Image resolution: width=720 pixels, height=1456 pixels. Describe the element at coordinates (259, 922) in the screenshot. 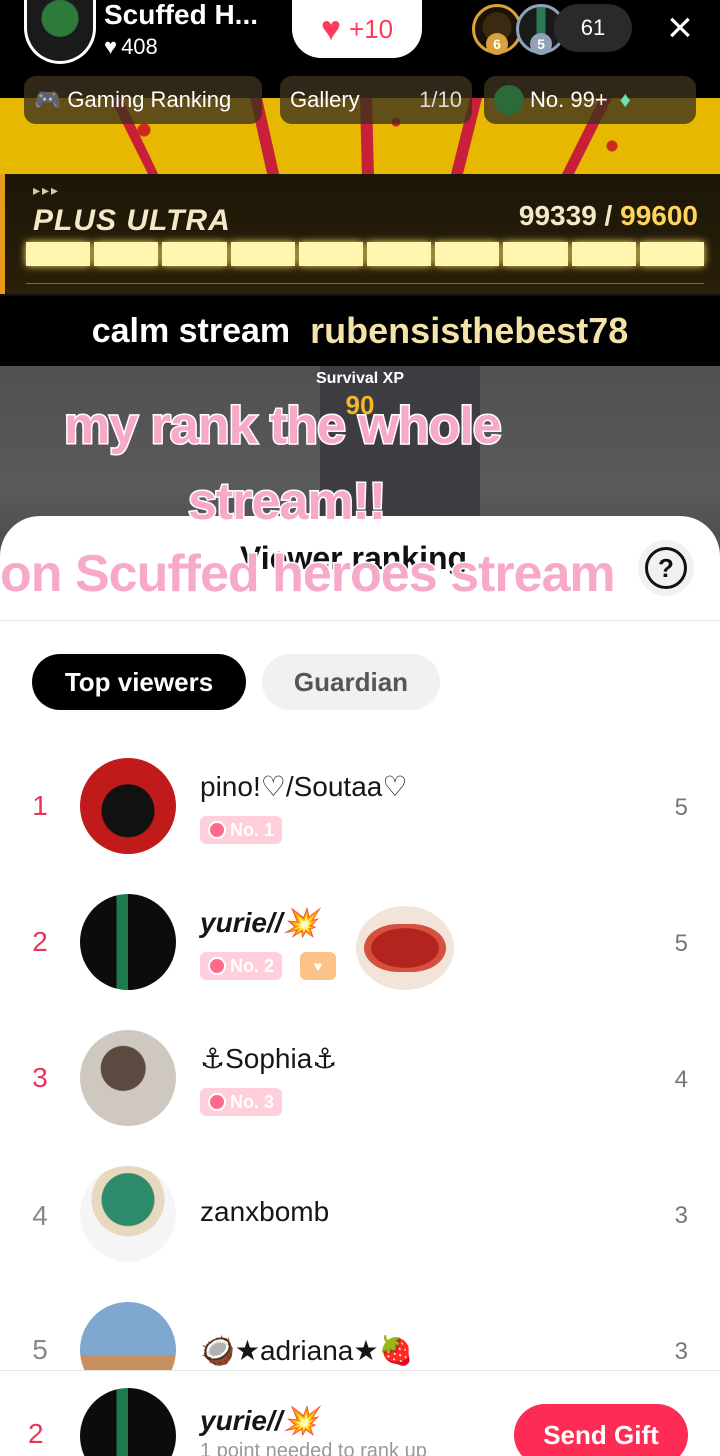

I see `row-username: yurie//💥` at that location.